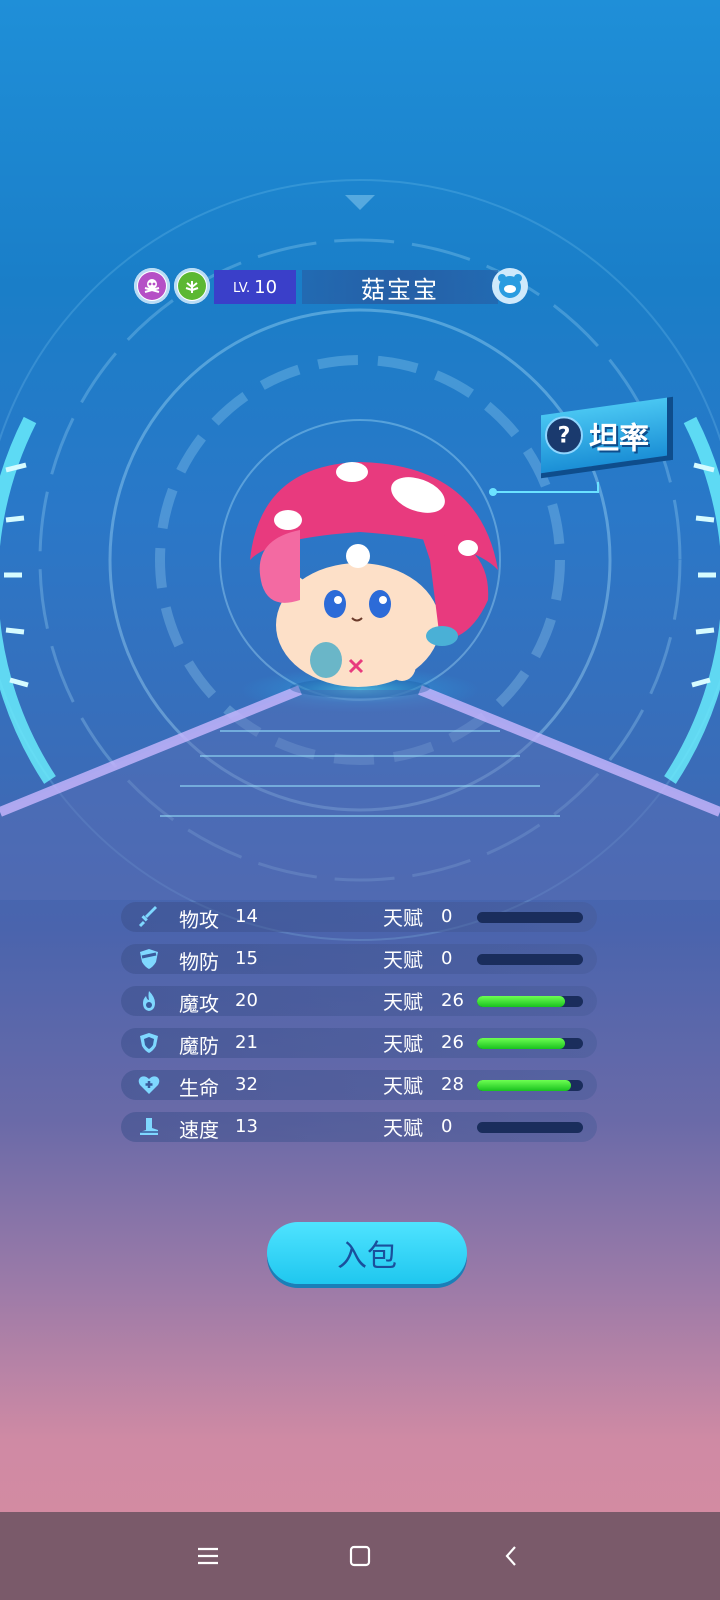  What do you see at coordinates (149, 1001) in the screenshot?
I see `fire-icon` at bounding box center [149, 1001].